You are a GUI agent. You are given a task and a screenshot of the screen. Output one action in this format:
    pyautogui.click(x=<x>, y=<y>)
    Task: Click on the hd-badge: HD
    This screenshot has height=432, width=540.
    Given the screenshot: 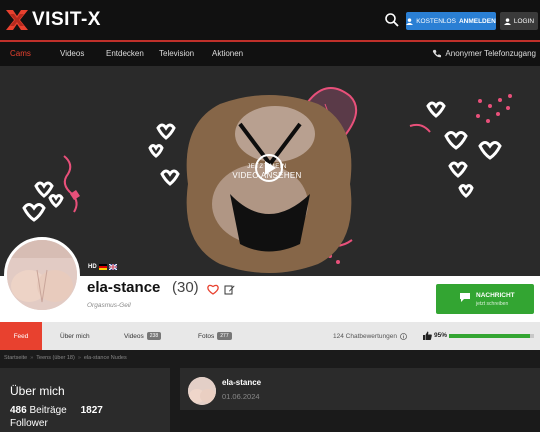 What is the action you would take?
    pyautogui.click(x=92, y=267)
    